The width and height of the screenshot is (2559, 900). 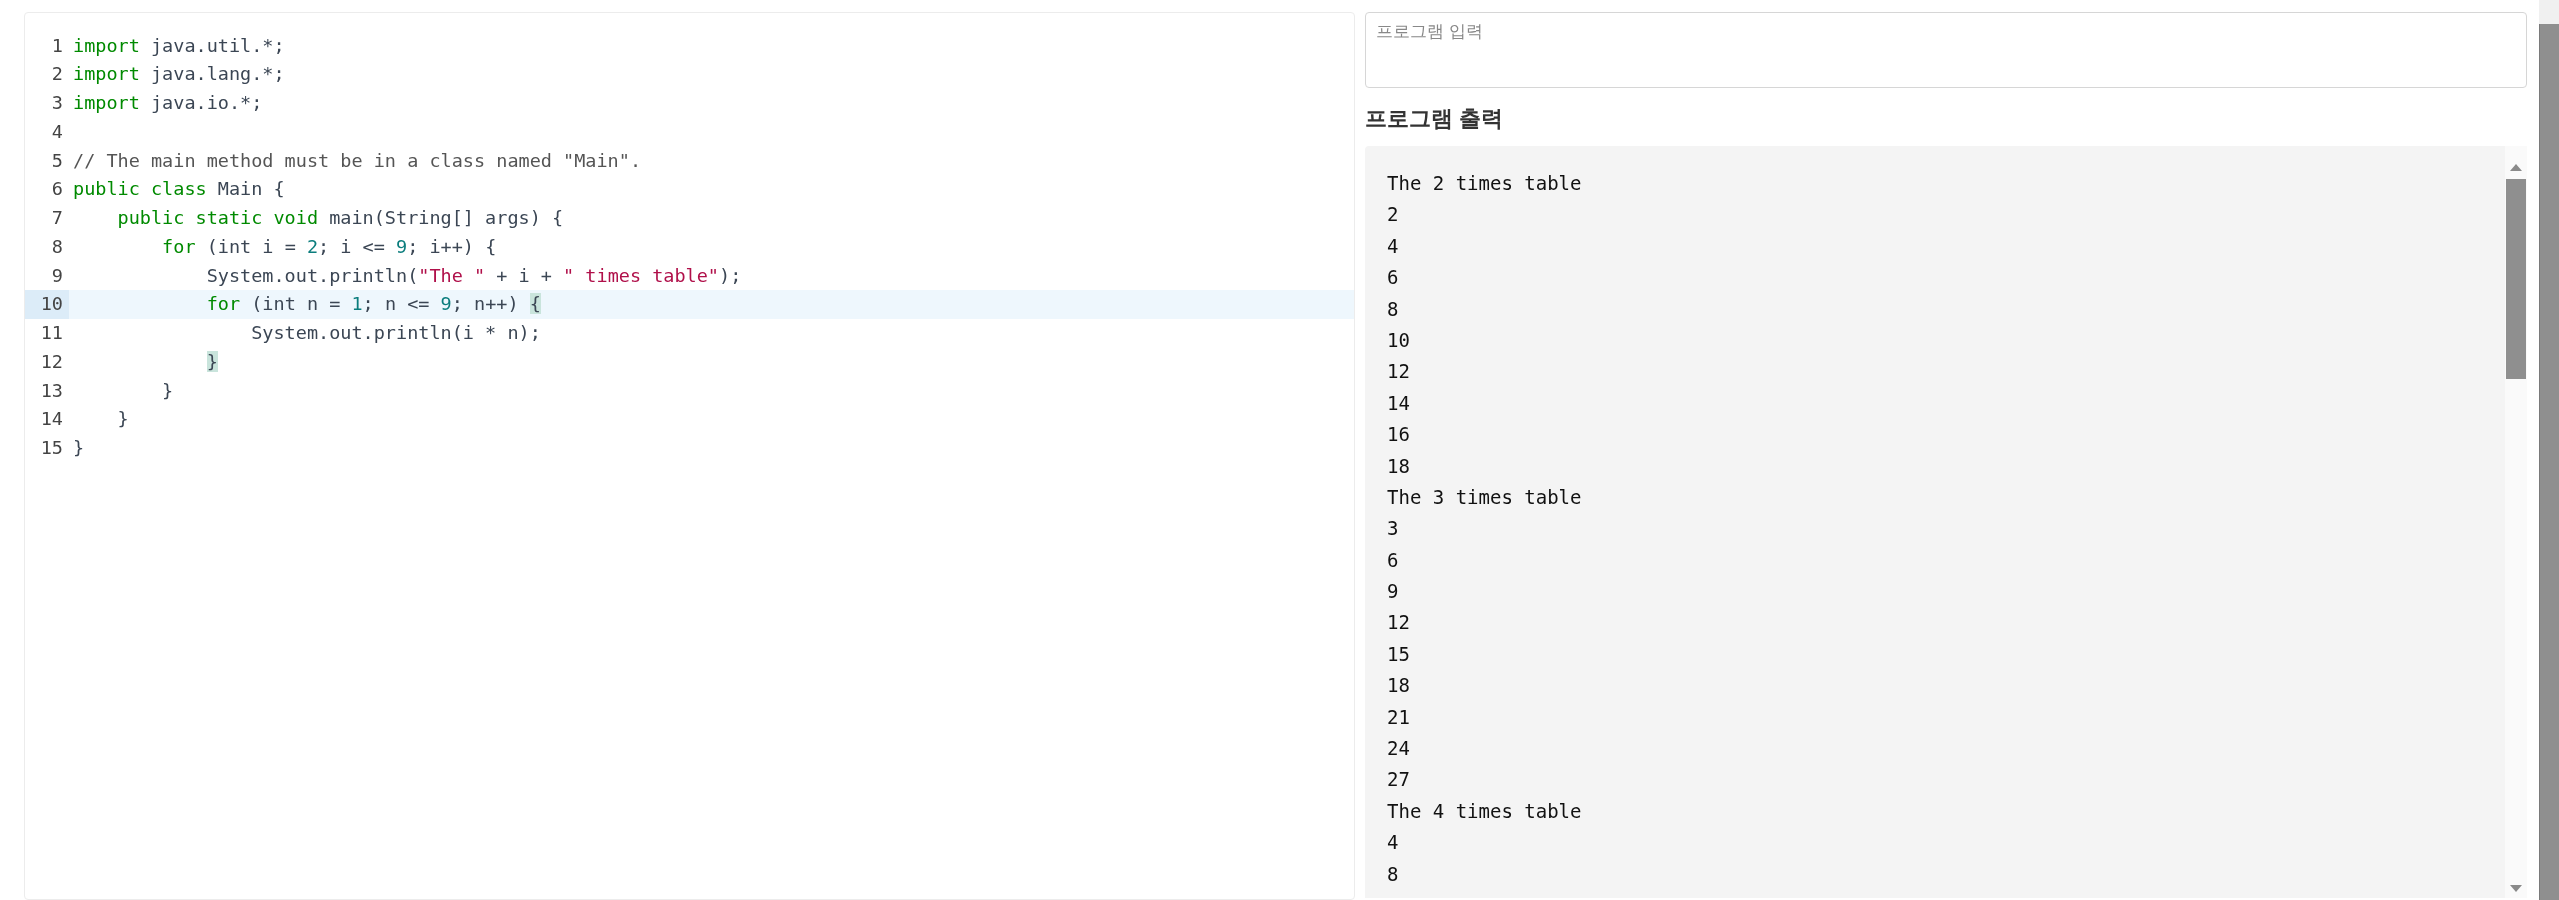 I want to click on line-number: 10, so click(x=47, y=304).